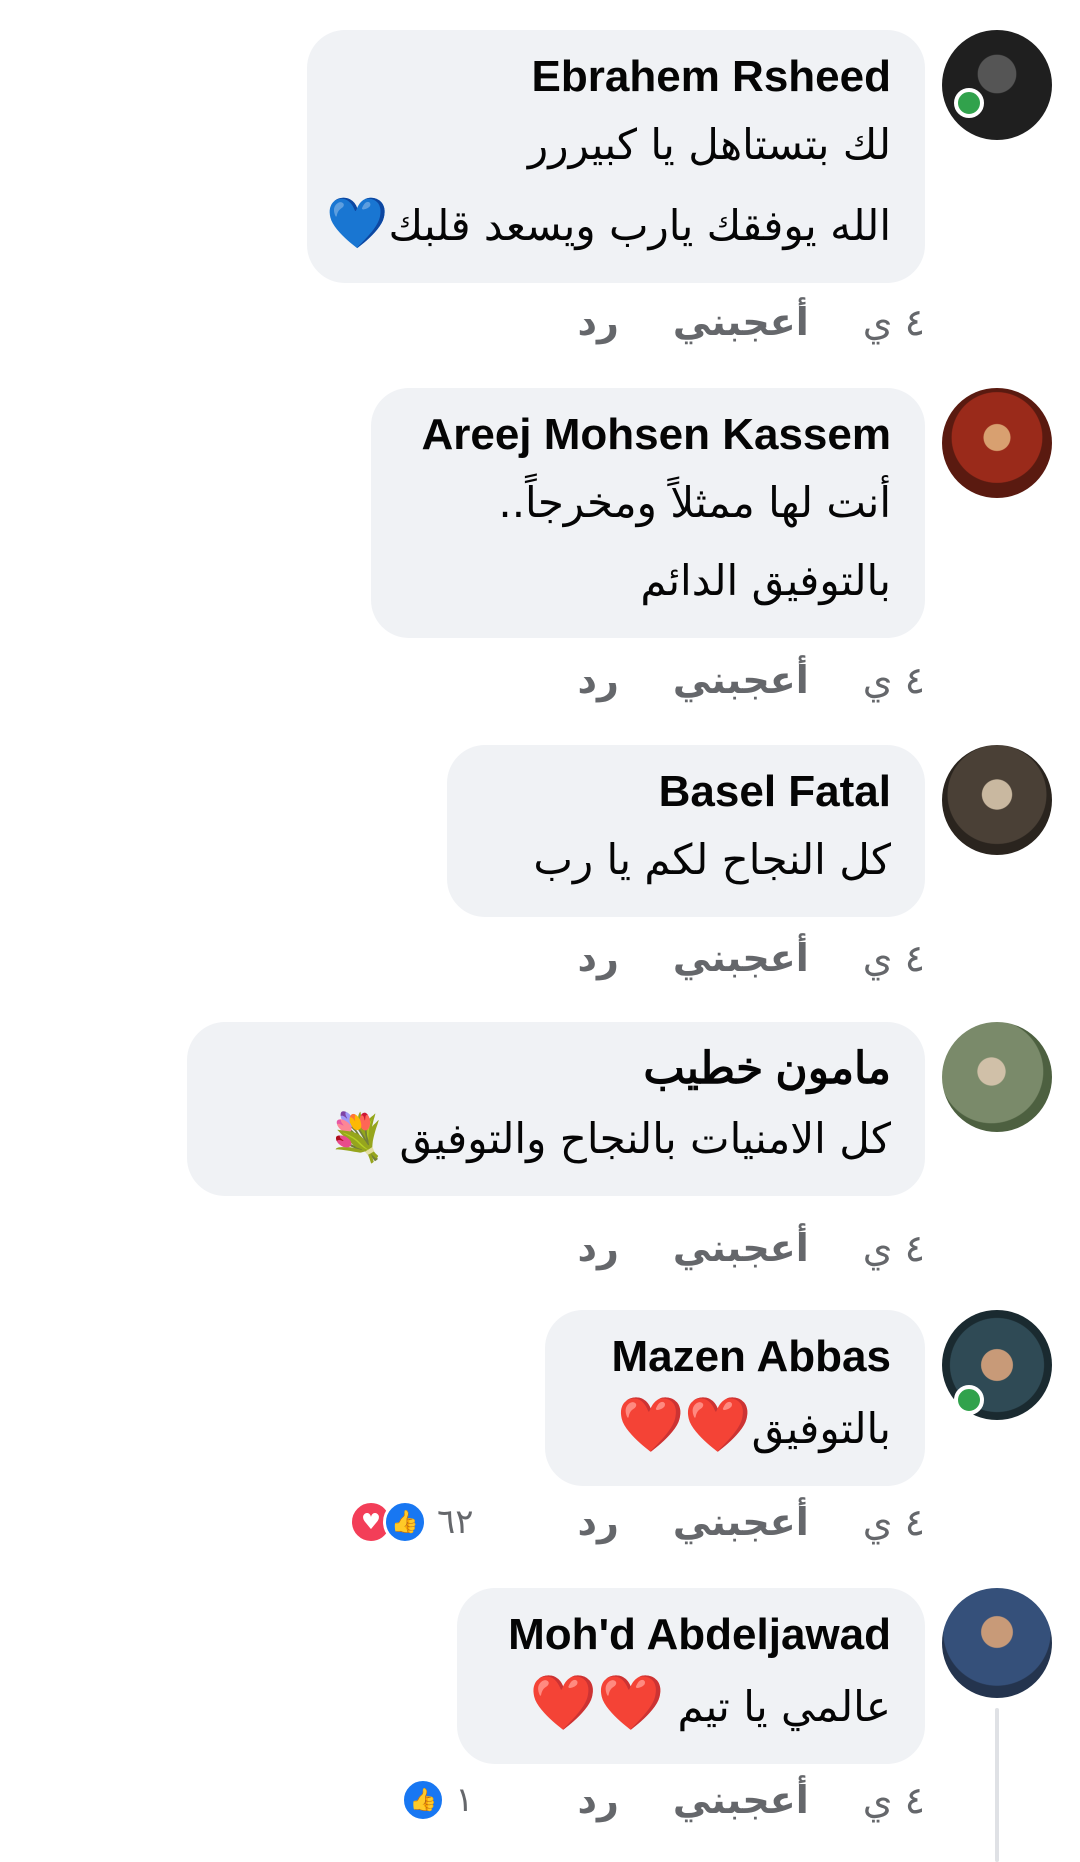  What do you see at coordinates (648, 435) in the screenshot?
I see `commenter-name: Areej Mohsen Kassem` at bounding box center [648, 435].